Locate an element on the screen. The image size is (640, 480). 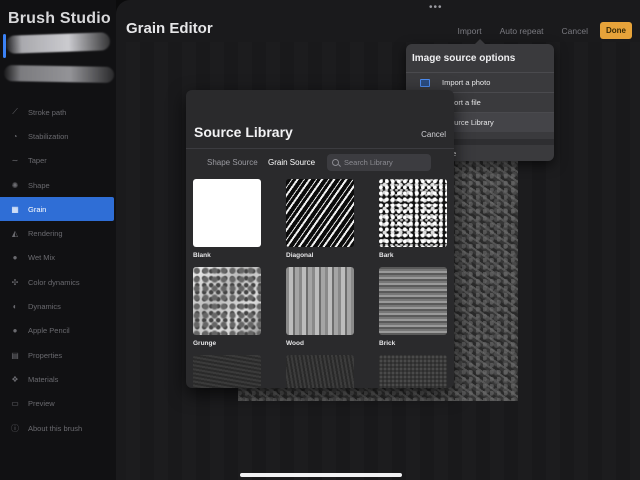
sidebar-item-label: About this brush is located at coordinates (55, 428).